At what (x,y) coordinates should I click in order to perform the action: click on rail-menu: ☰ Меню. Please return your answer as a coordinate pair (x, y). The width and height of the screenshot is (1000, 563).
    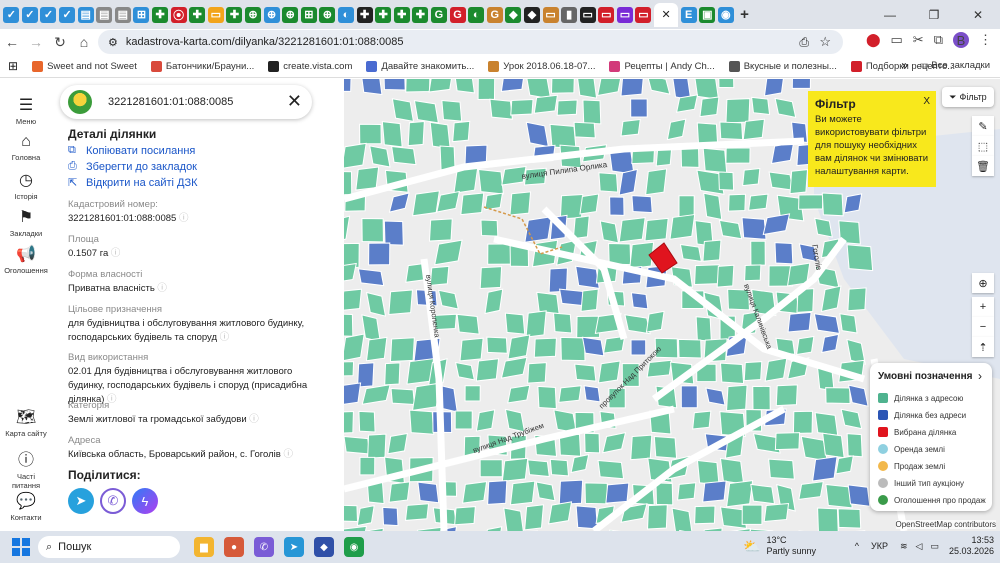
    Looking at the image, I should click on (26, 110).